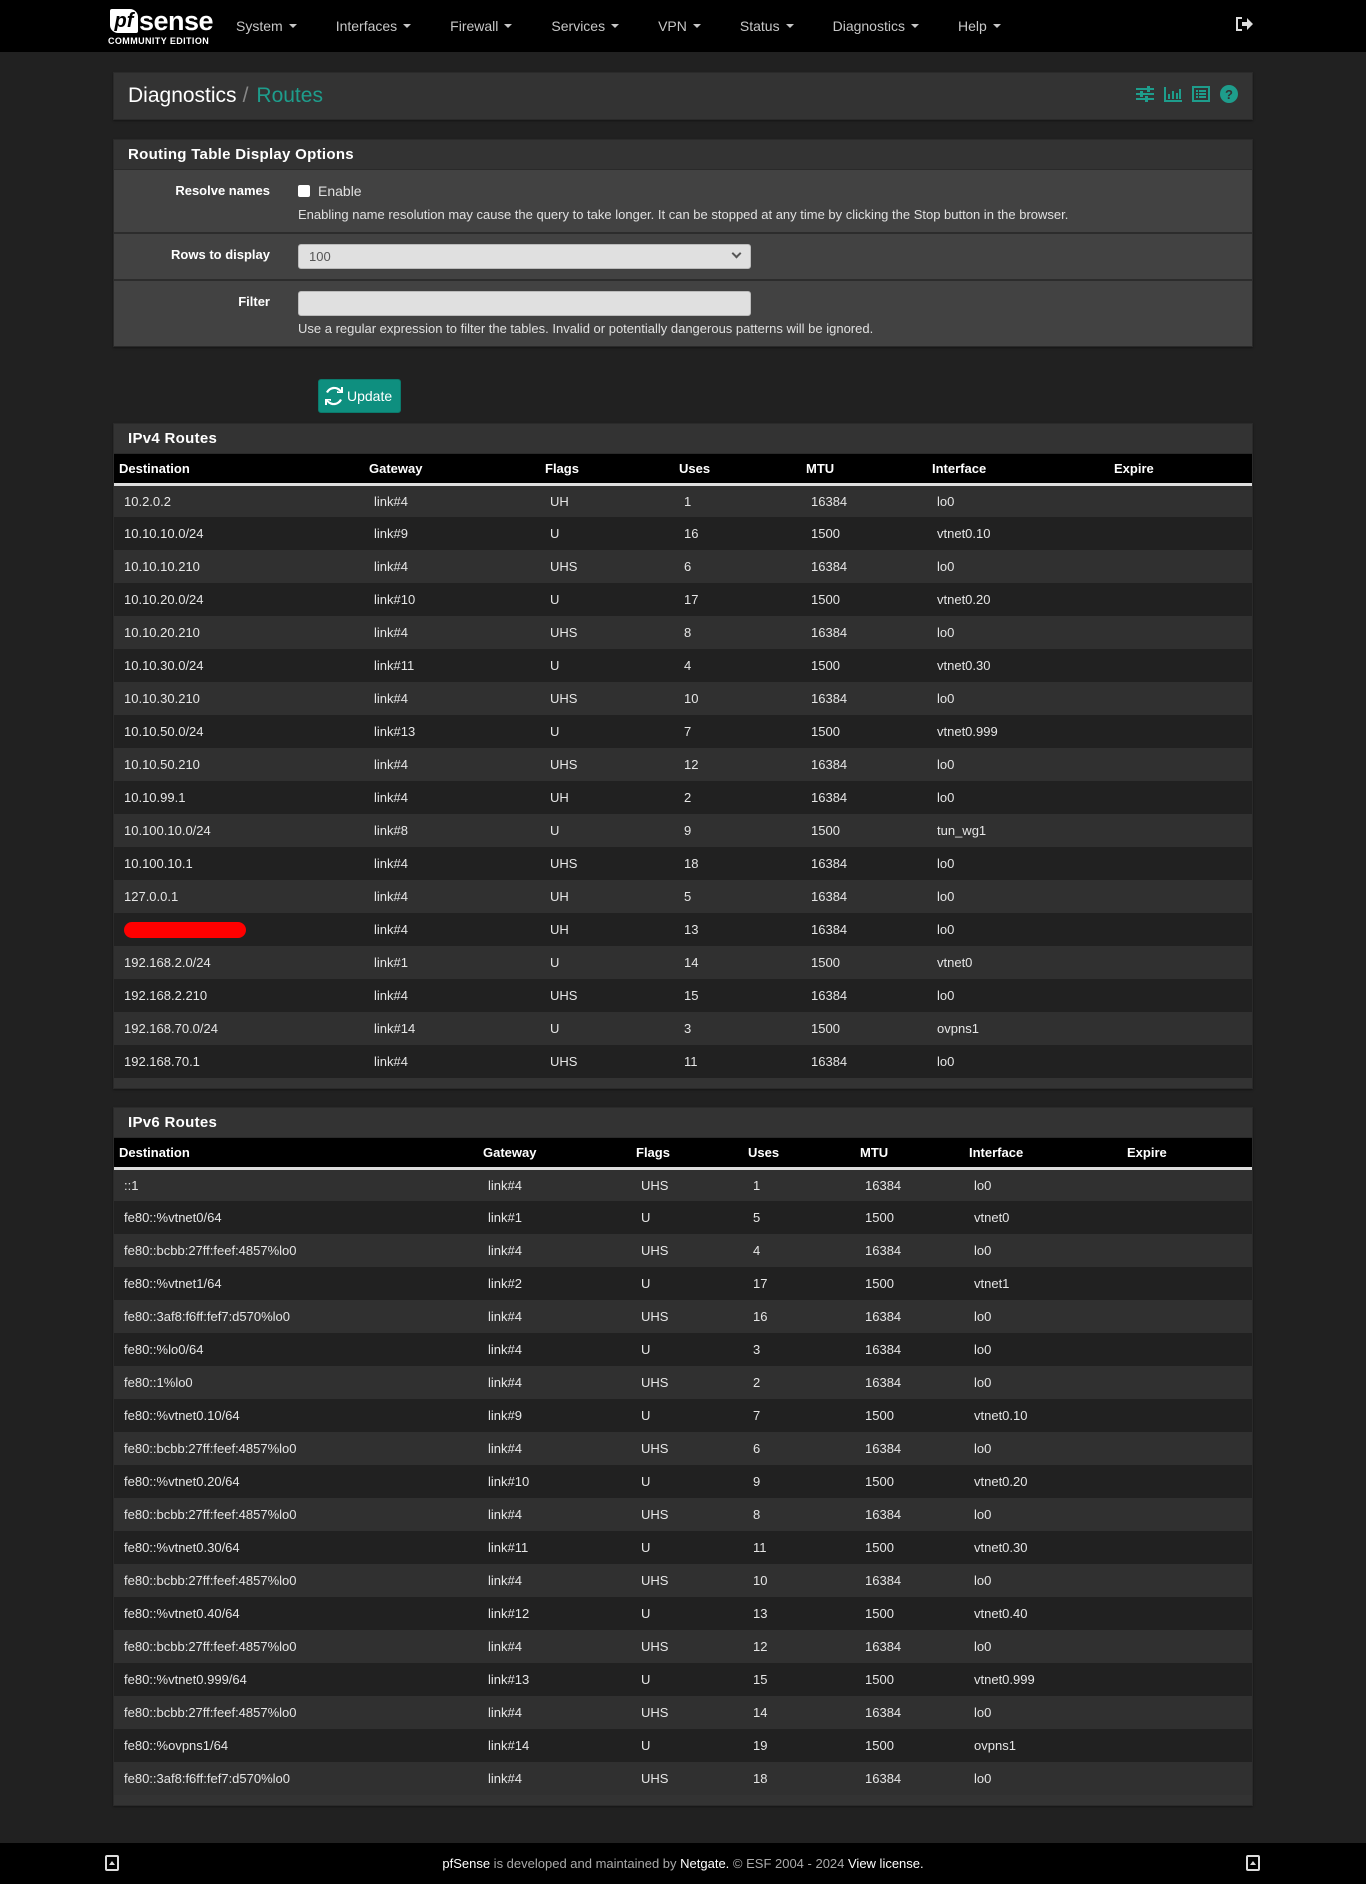 Image resolution: width=1366 pixels, height=1884 pixels. What do you see at coordinates (789, 26) in the screenshot?
I see `caret-down-icon` at bounding box center [789, 26].